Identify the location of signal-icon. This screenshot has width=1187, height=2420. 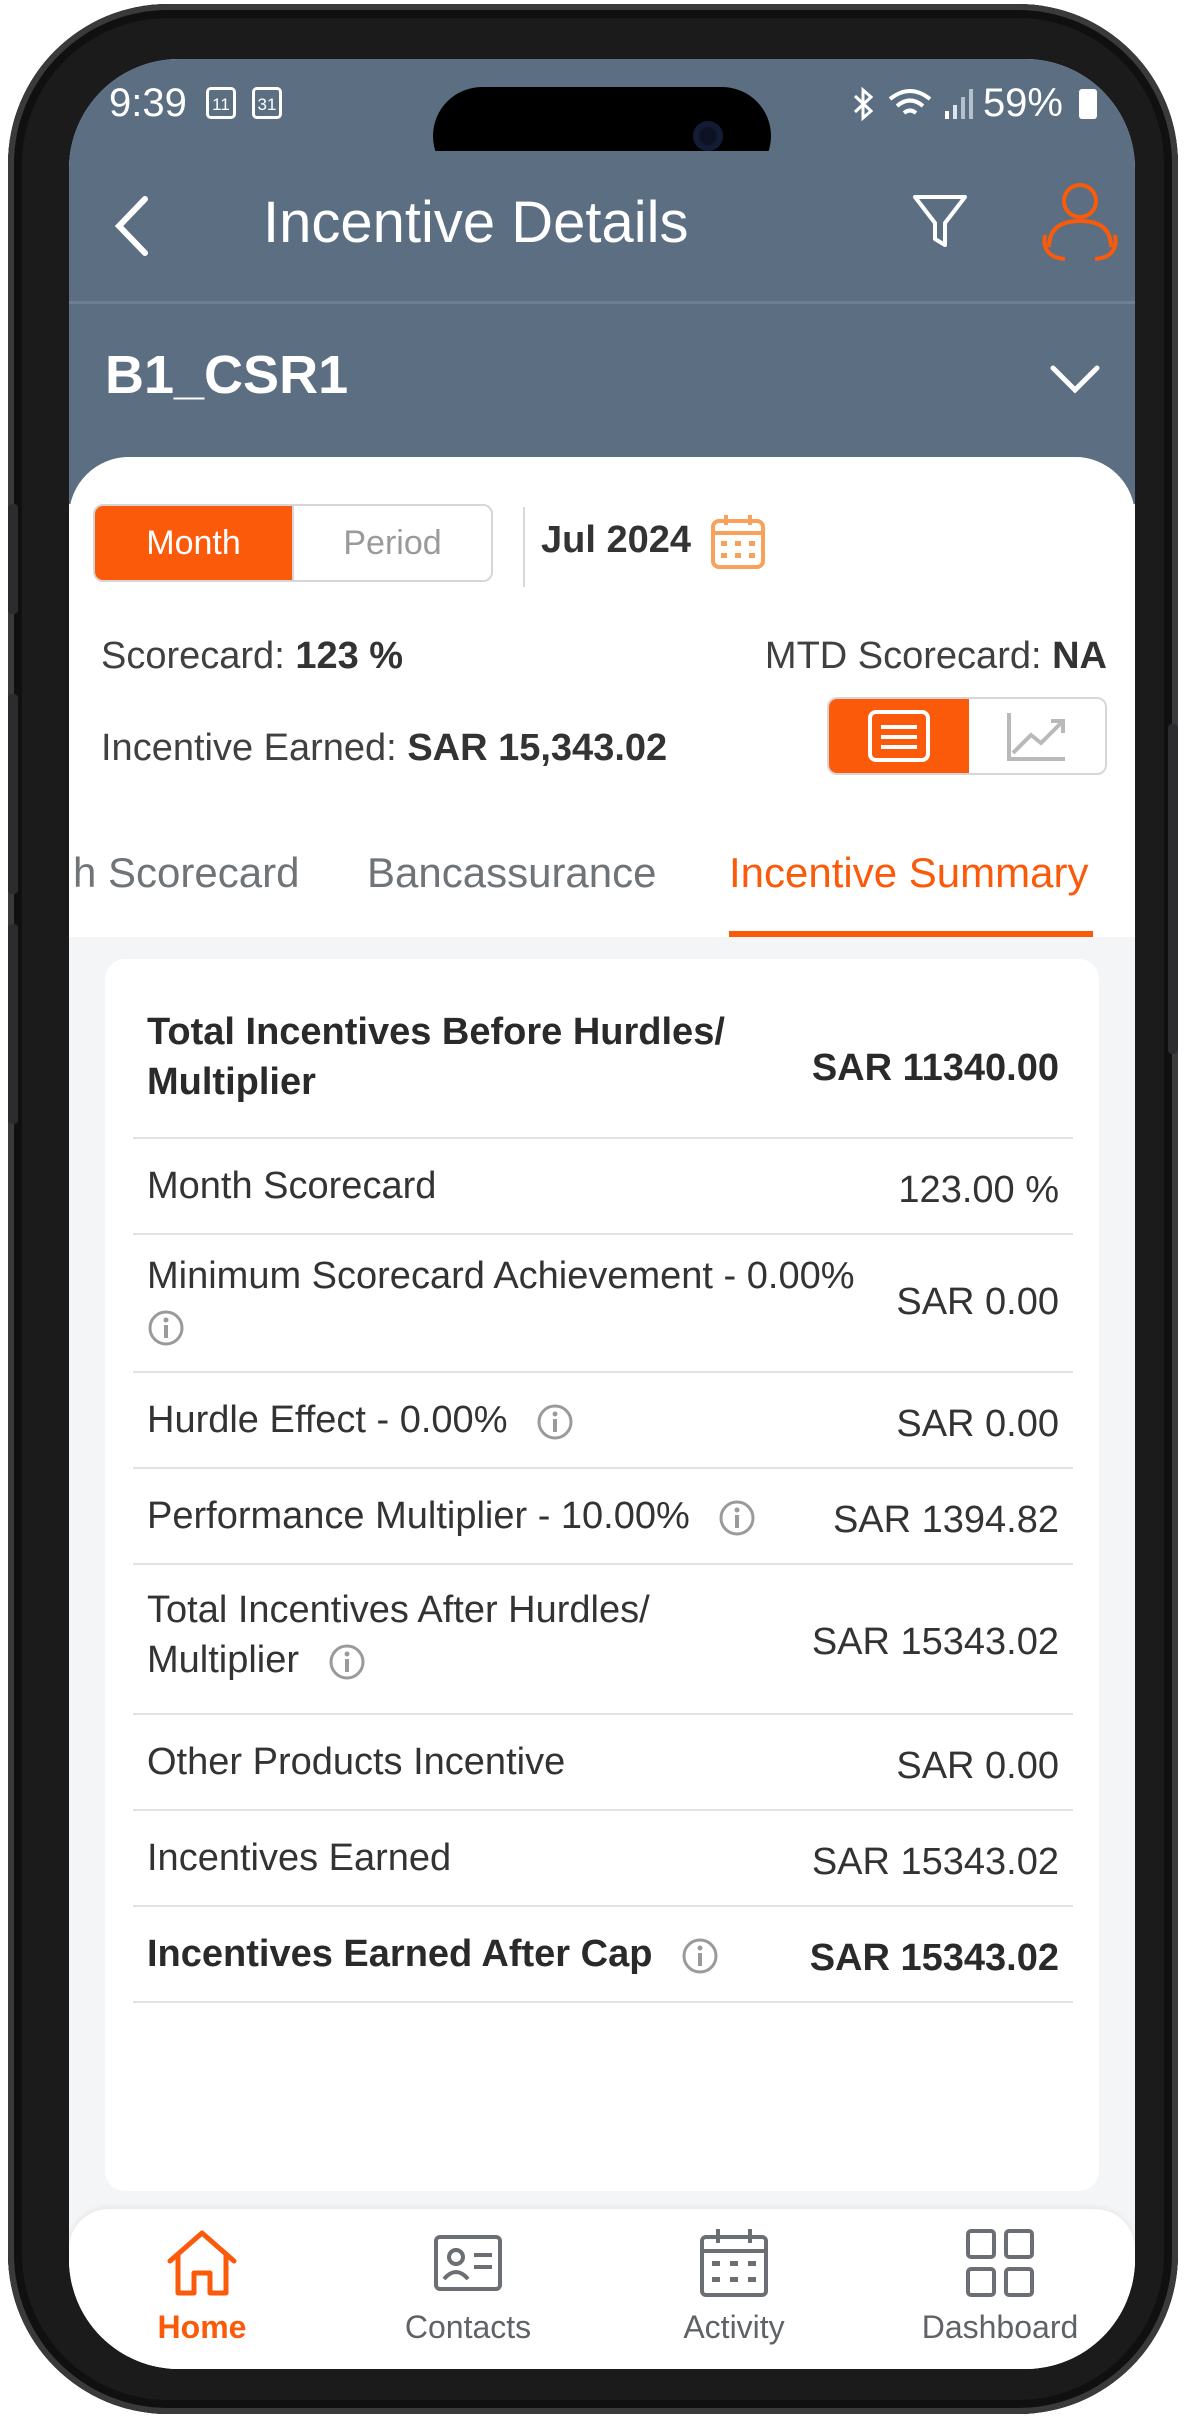
(958, 103).